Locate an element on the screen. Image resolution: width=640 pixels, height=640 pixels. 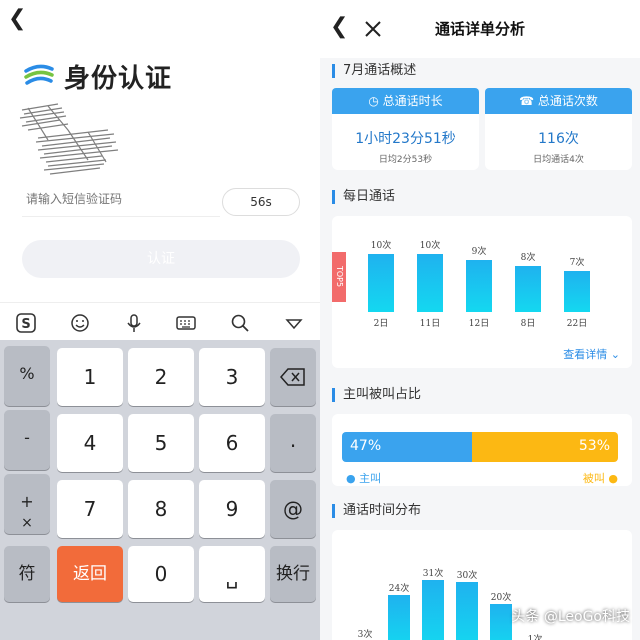
total-duration-label: 总通话时长 is located at coordinates (412, 101).